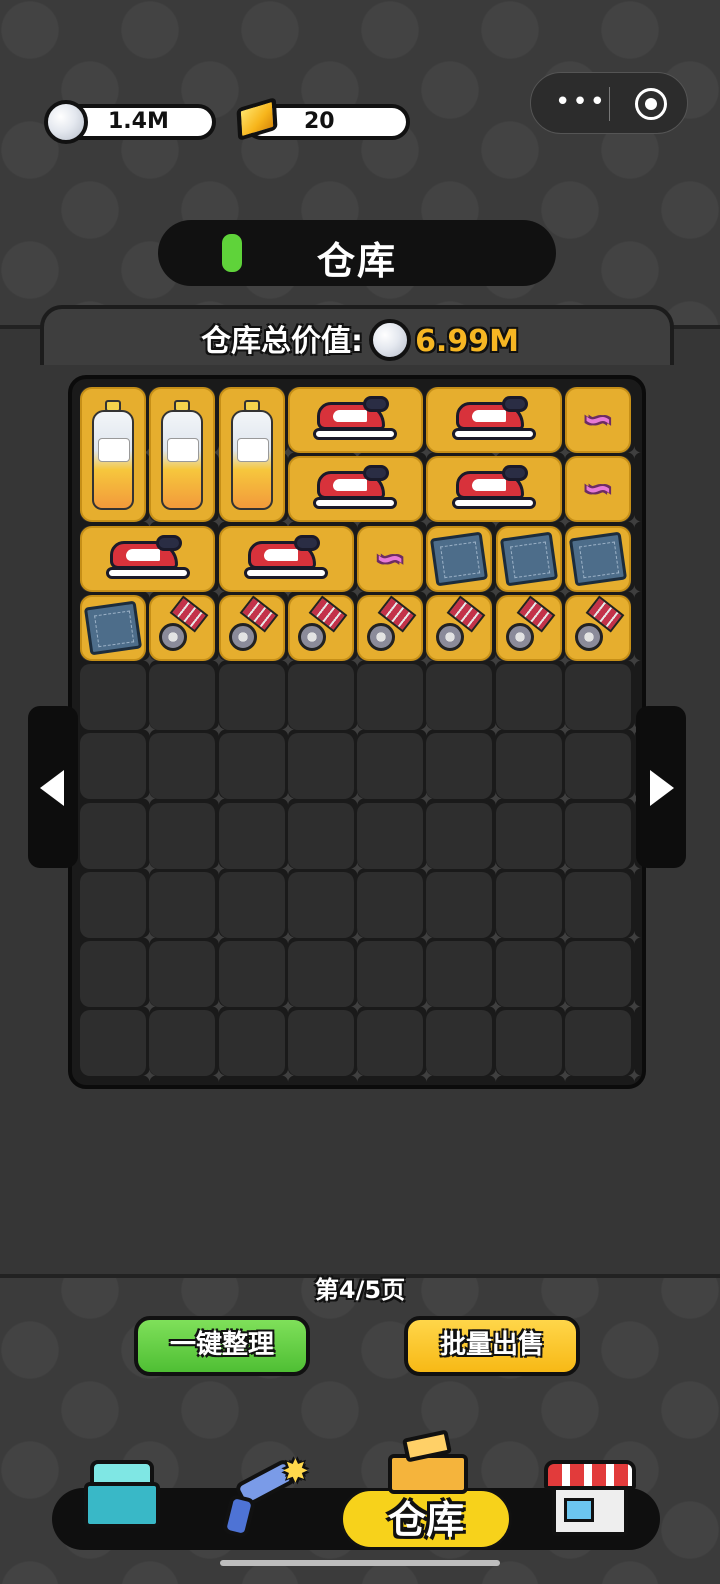 The width and height of the screenshot is (720, 1584). What do you see at coordinates (122, 1493) in the screenshot?
I see `toolbox-icon` at bounding box center [122, 1493].